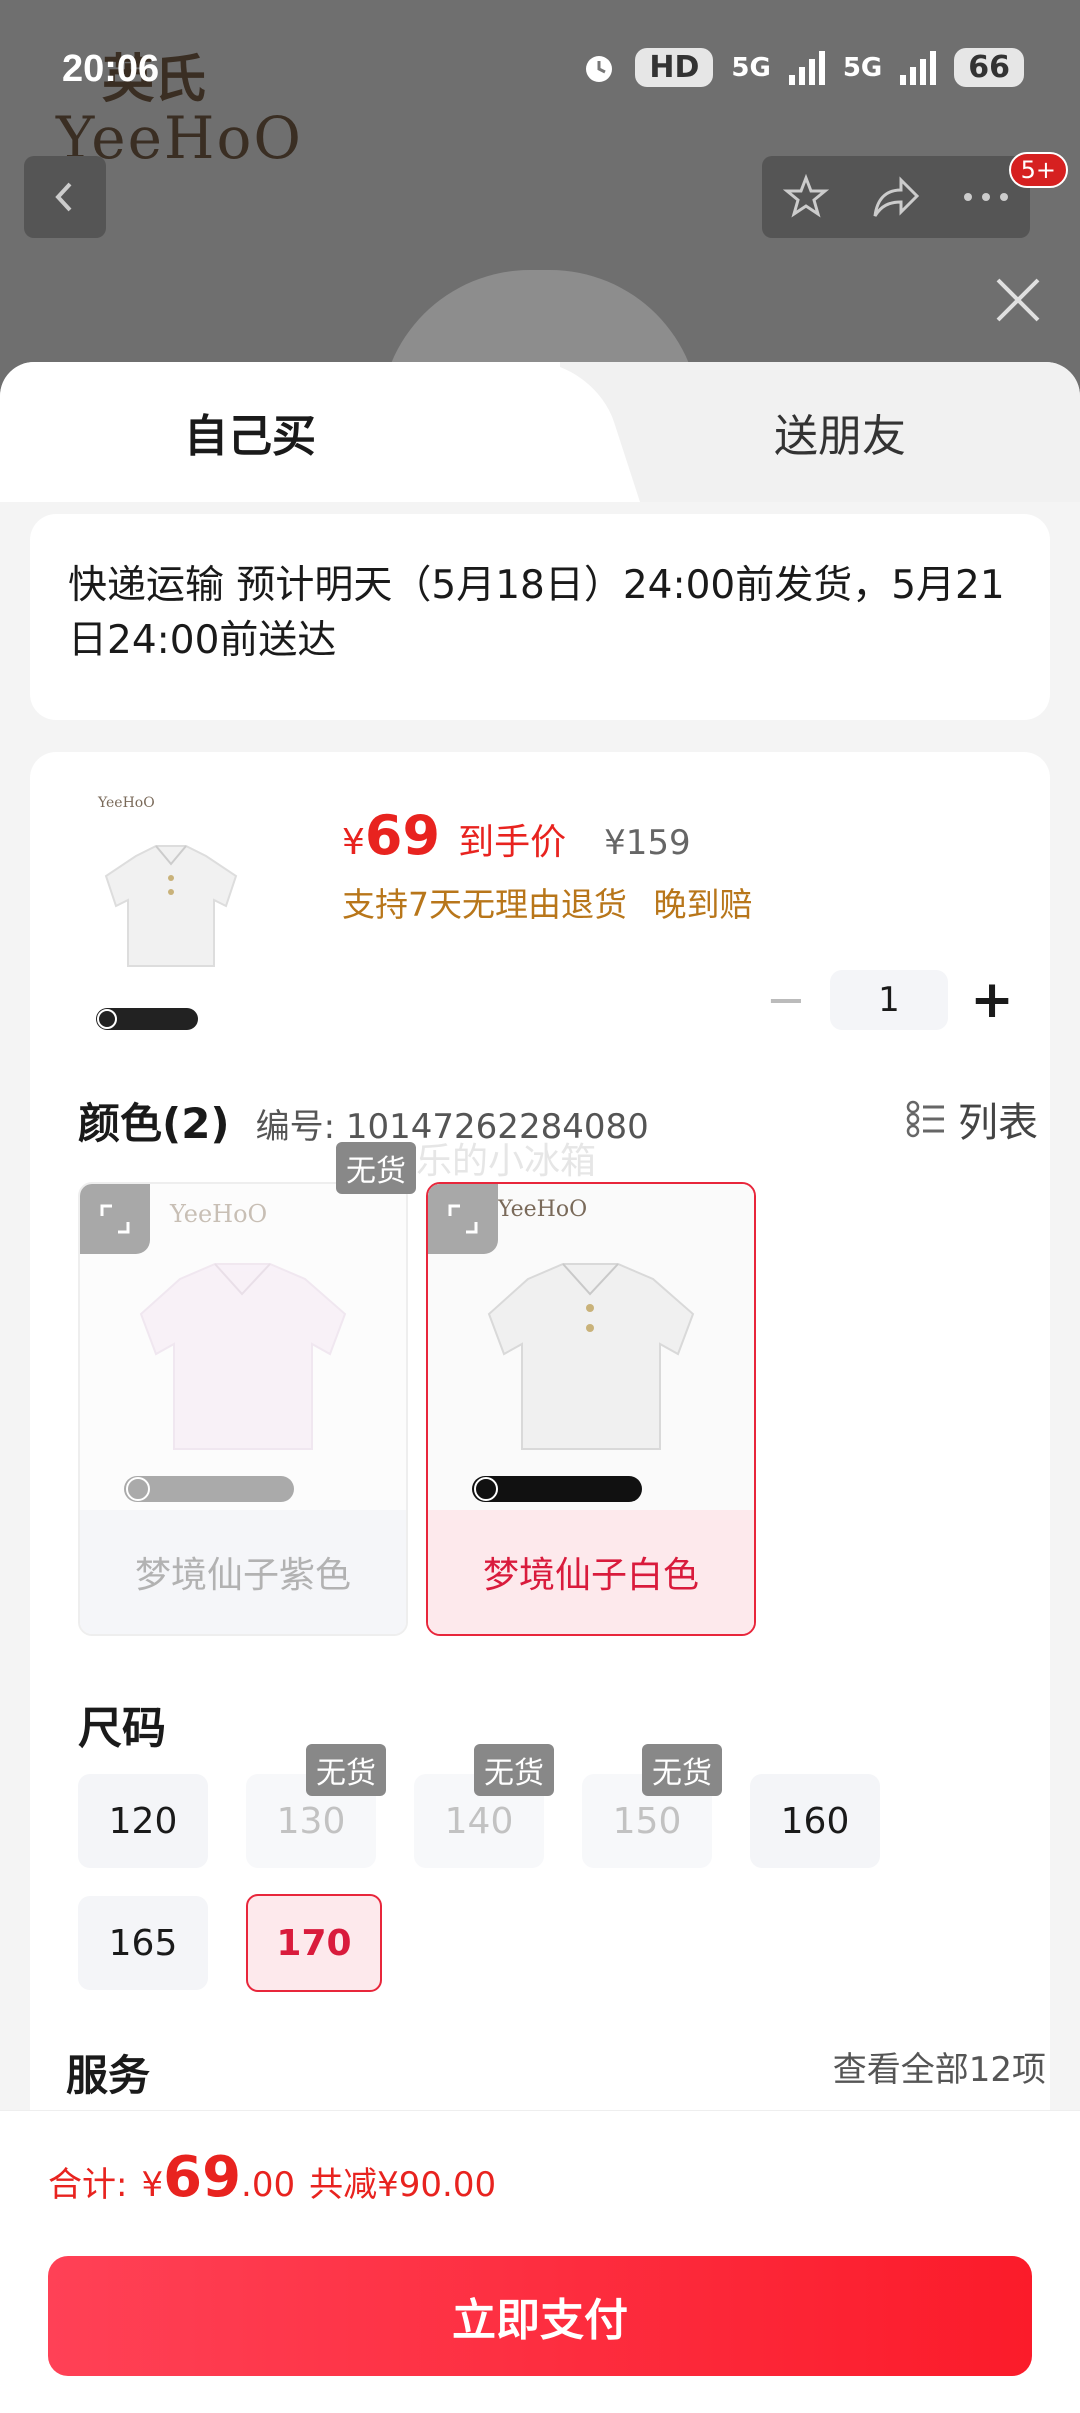  I want to click on final-price-label: 到手价, so click(512, 842).